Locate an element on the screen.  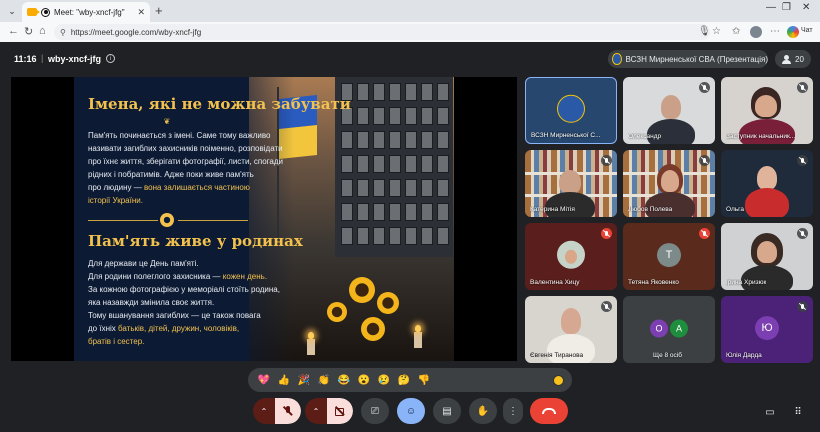
participant-tile: Катерина Мітiя is located at coordinates (571, 183).